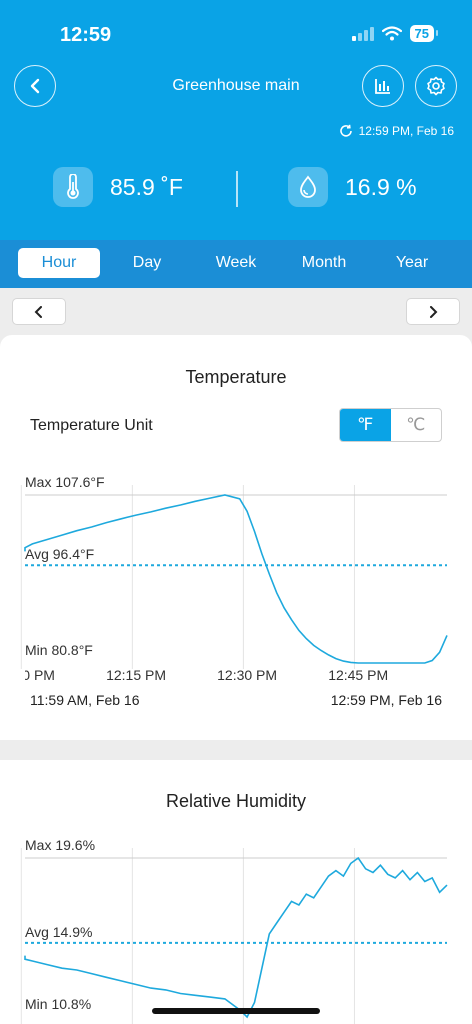 Image resolution: width=472 pixels, height=1024 pixels. What do you see at coordinates (386, 700) in the screenshot?
I see `range-end: 12:59 PM, Feb 16` at bounding box center [386, 700].